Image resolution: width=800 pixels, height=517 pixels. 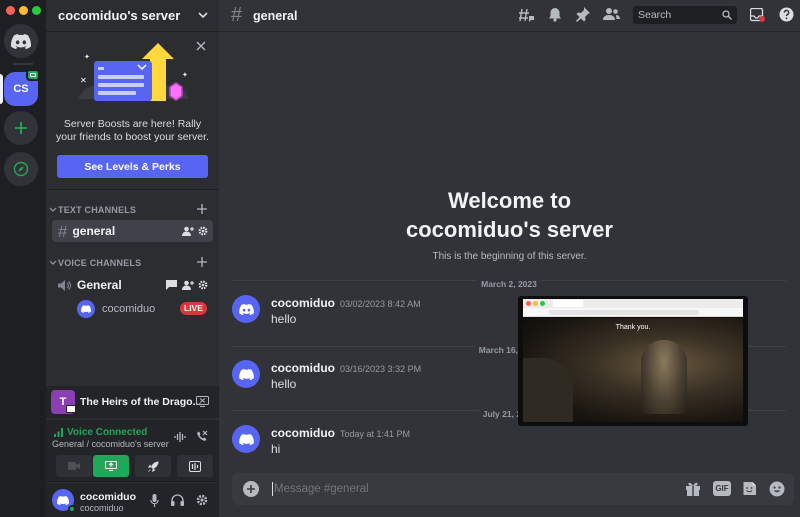 I want to click on voice-user-name: cocomiduo, so click(x=129, y=309).